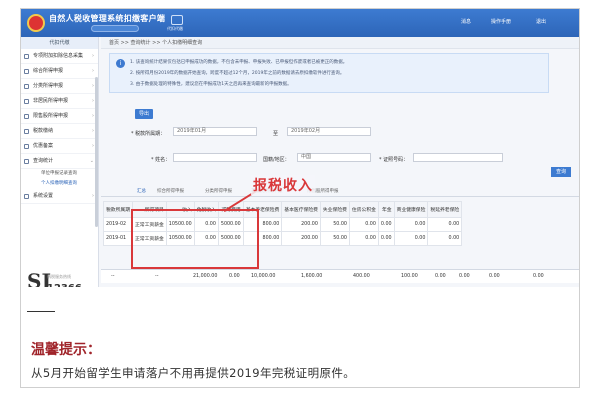  What do you see at coordinates (300, 23) in the screenshot?
I see `app-header: 自然人税收管理系统扣缴客户端 代扣代缴 消息 操作手册 退出` at bounding box center [300, 23].